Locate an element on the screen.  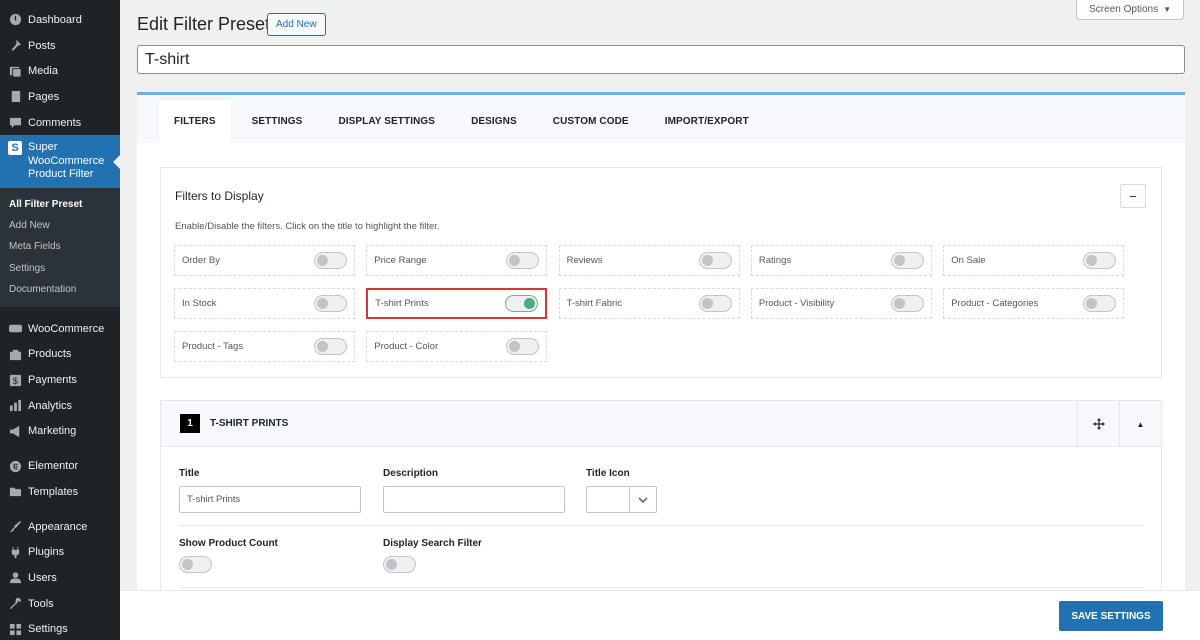
chevron-down-icon is located at coordinates (643, 499).